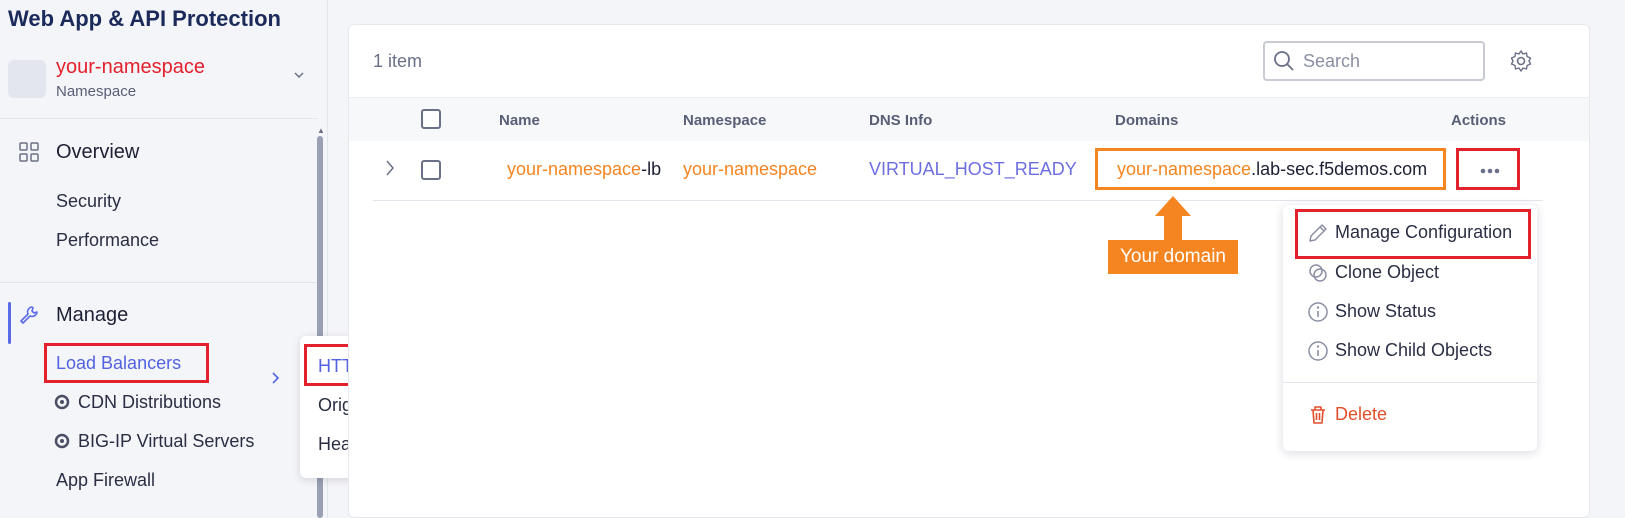 The width and height of the screenshot is (1625, 518). What do you see at coordinates (149, 402) in the screenshot?
I see `nav-item-cdn-distributions: CDN Distributions` at bounding box center [149, 402].